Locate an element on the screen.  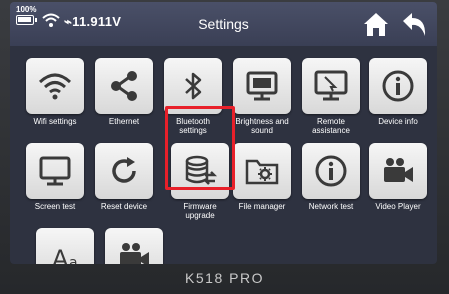
app-reset-device: Reset device is located at coordinates (124, 177).